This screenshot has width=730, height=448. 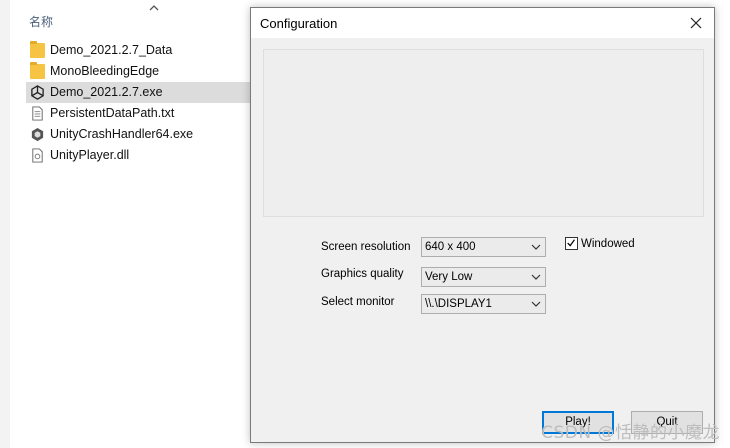 I want to click on list-item: Demo_2021.2.7.exe, so click(x=138, y=92).